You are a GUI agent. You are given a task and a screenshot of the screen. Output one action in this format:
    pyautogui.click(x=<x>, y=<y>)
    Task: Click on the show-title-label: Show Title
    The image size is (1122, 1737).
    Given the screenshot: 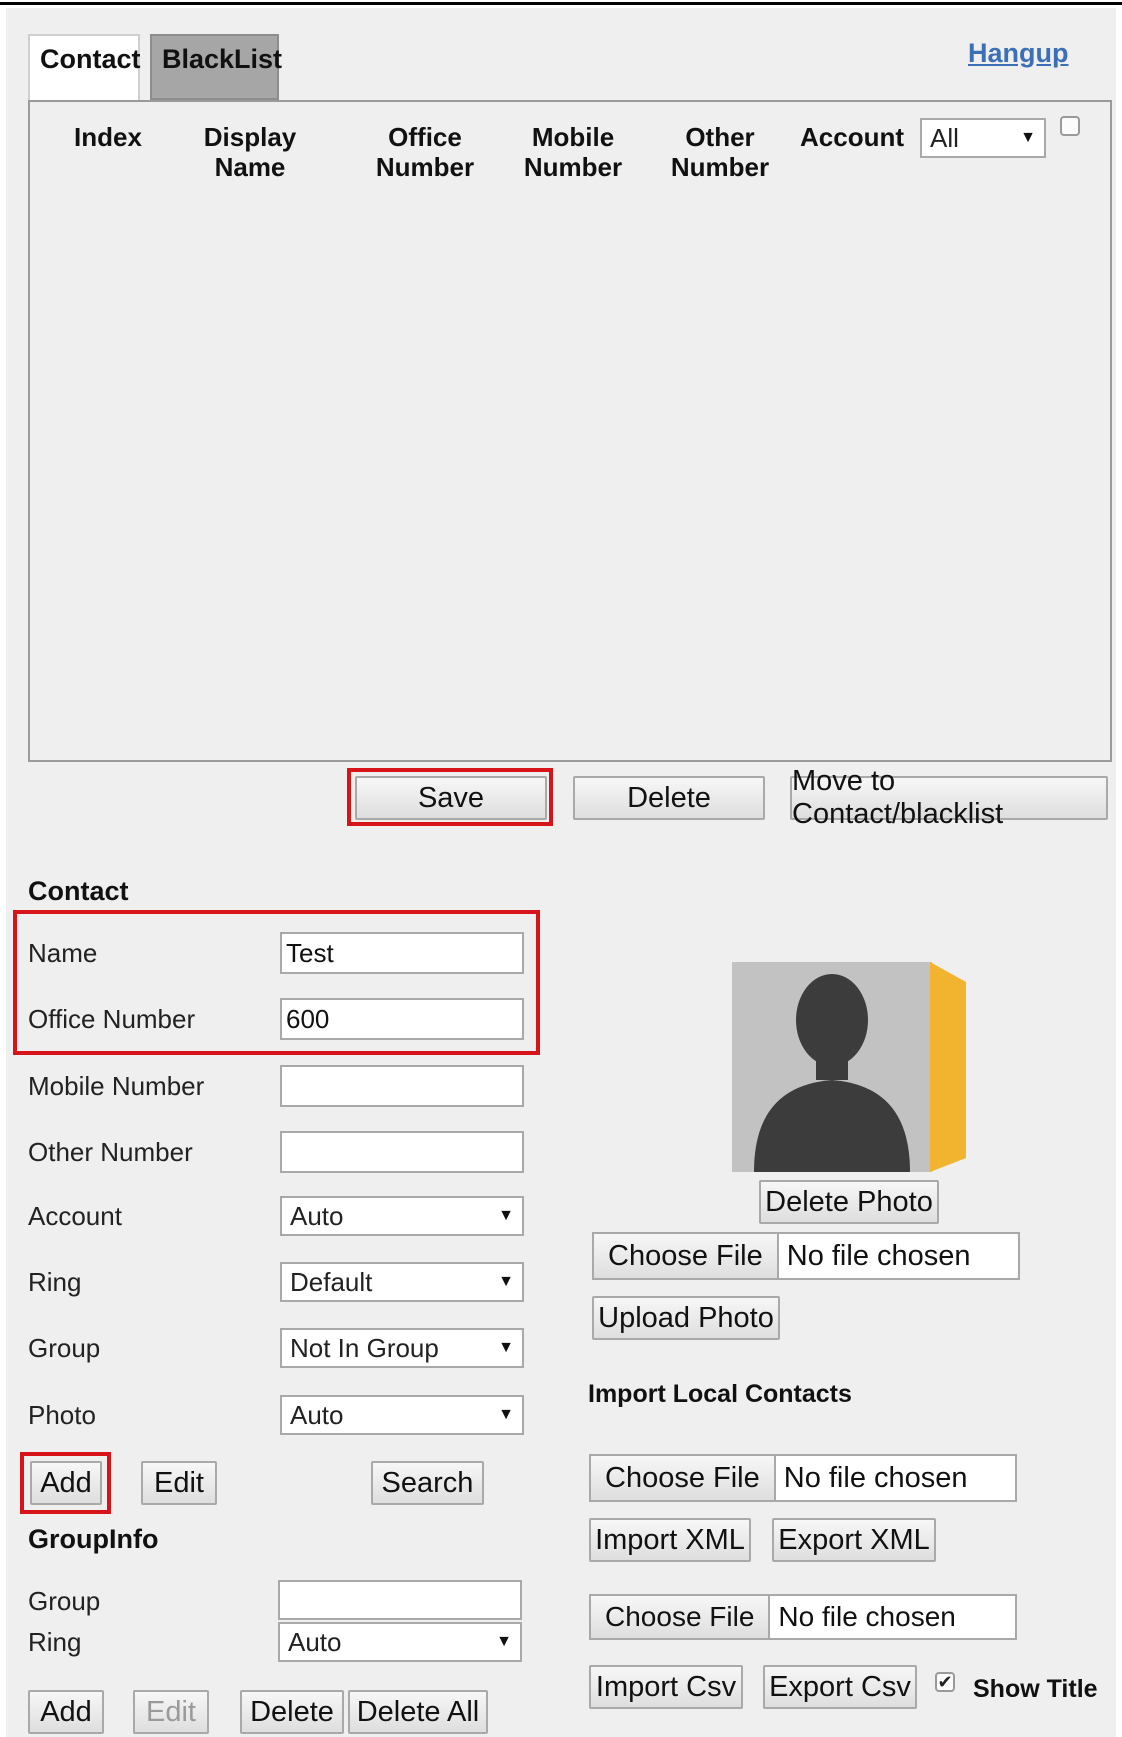 What is the action you would take?
    pyautogui.click(x=1035, y=1689)
    